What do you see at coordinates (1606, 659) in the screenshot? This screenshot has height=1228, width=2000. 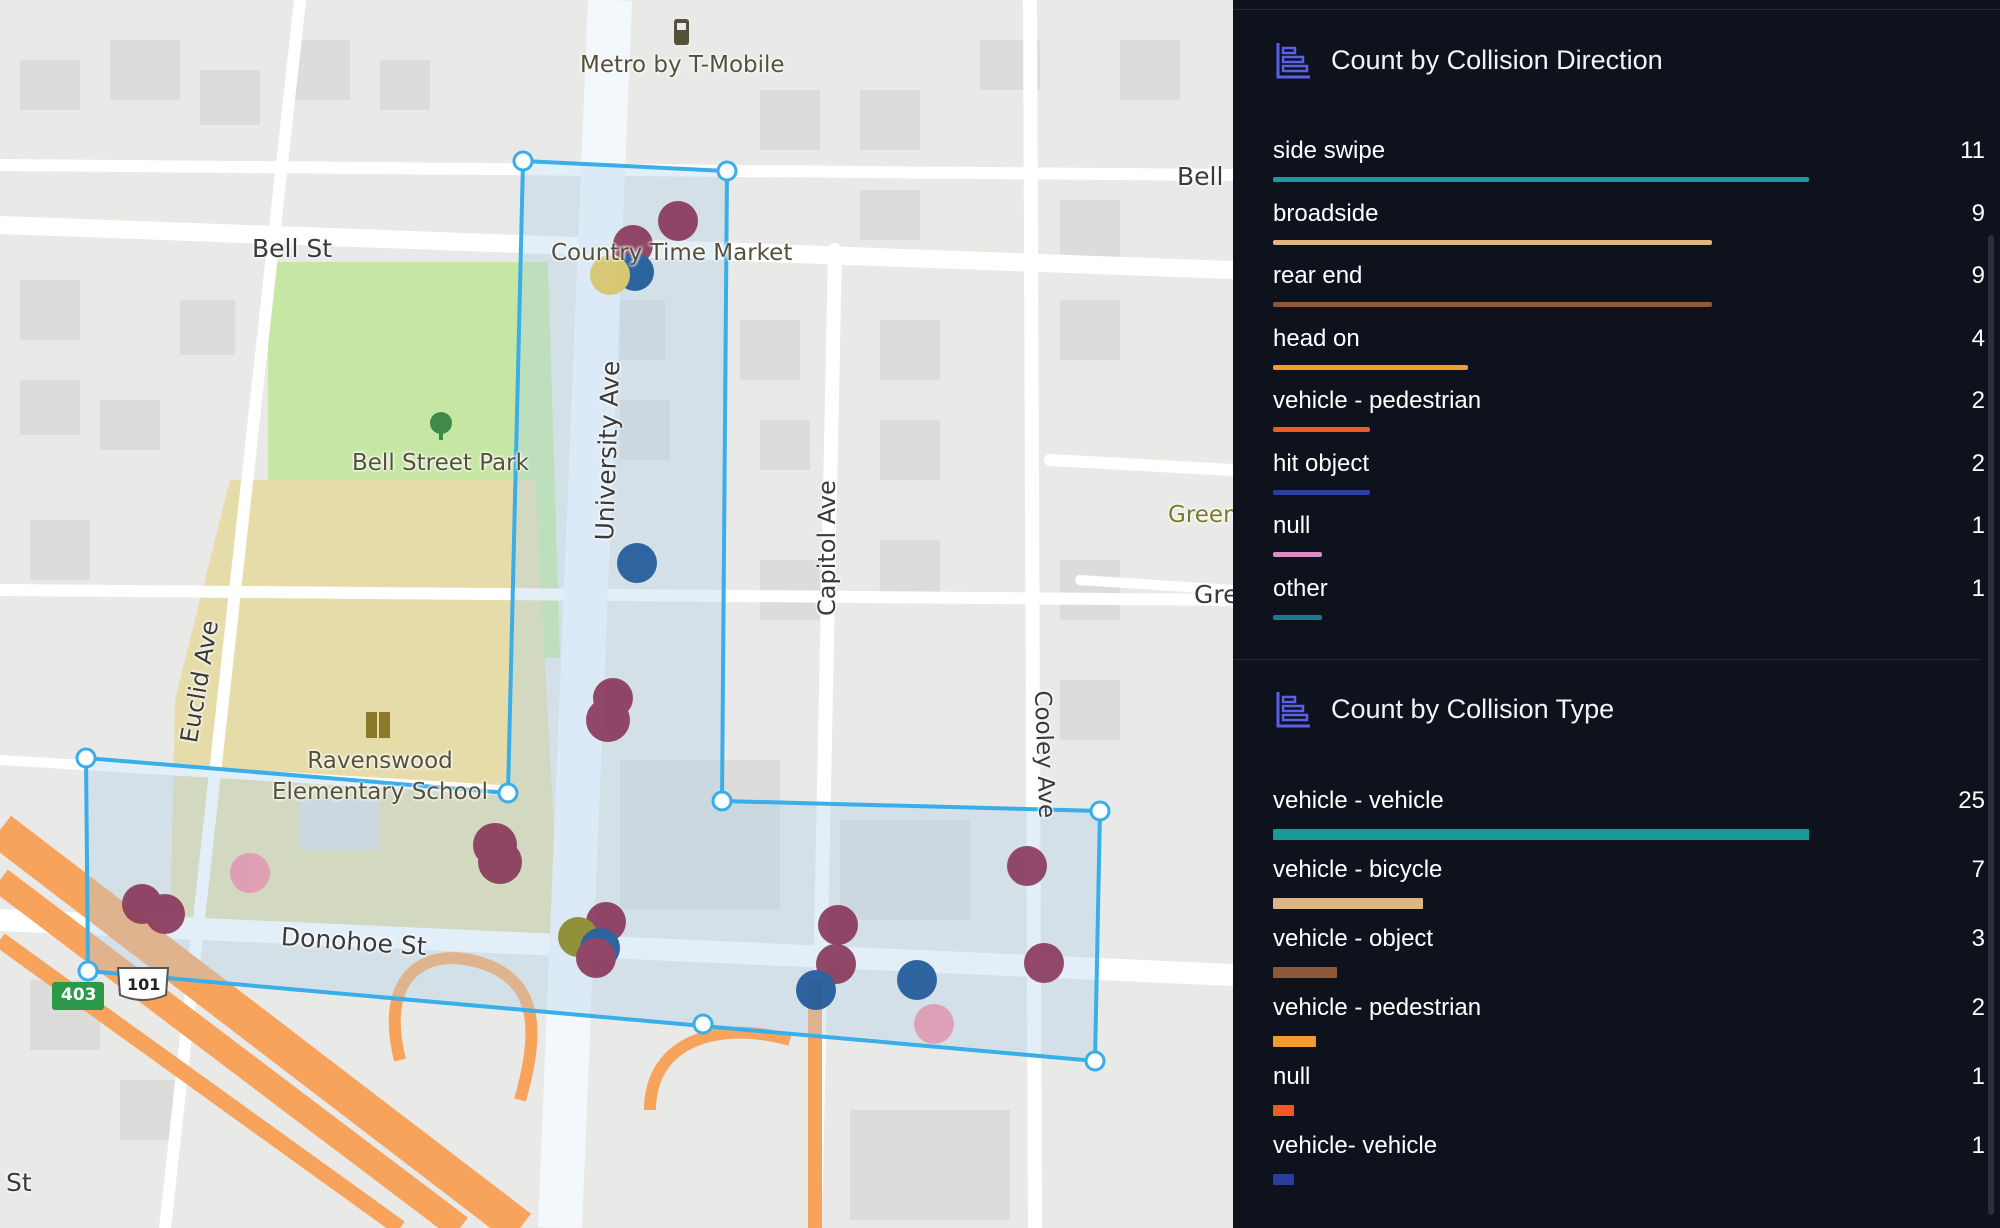 I see `section-divider` at bounding box center [1606, 659].